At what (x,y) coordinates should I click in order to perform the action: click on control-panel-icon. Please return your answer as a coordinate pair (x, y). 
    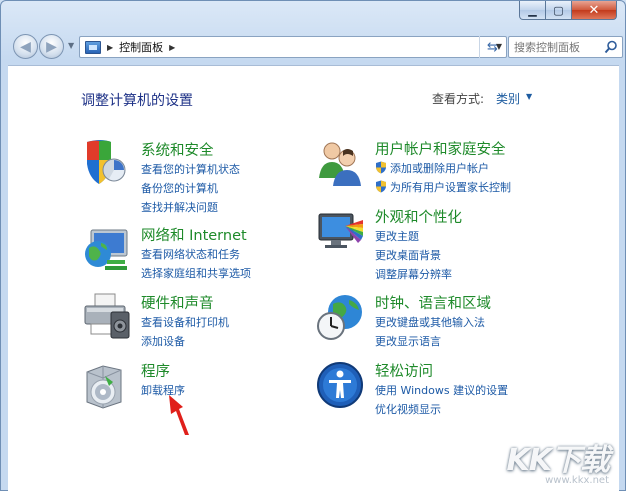
    Looking at the image, I should click on (93, 47).